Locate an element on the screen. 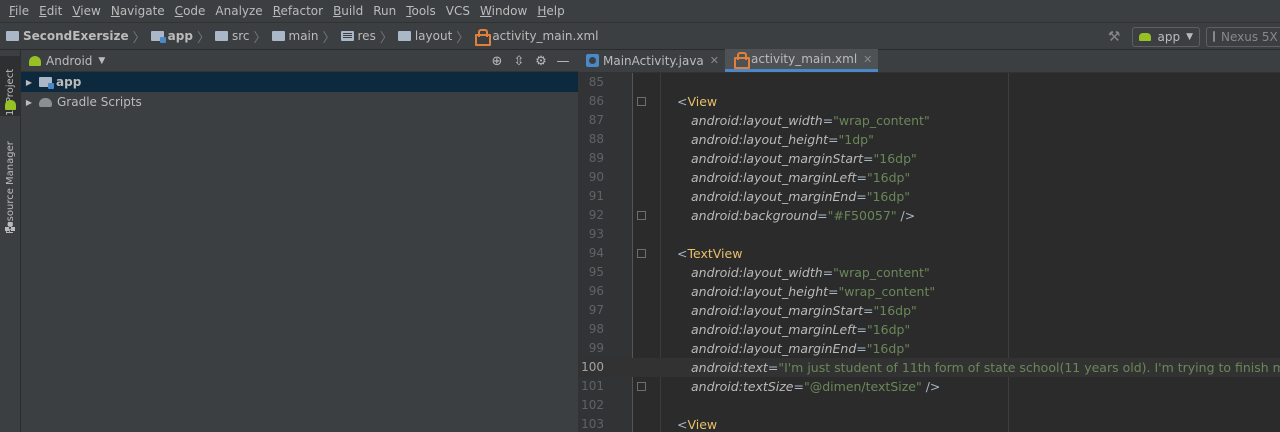 This screenshot has width=1280, height=432. android-icon is located at coordinates (35, 60).